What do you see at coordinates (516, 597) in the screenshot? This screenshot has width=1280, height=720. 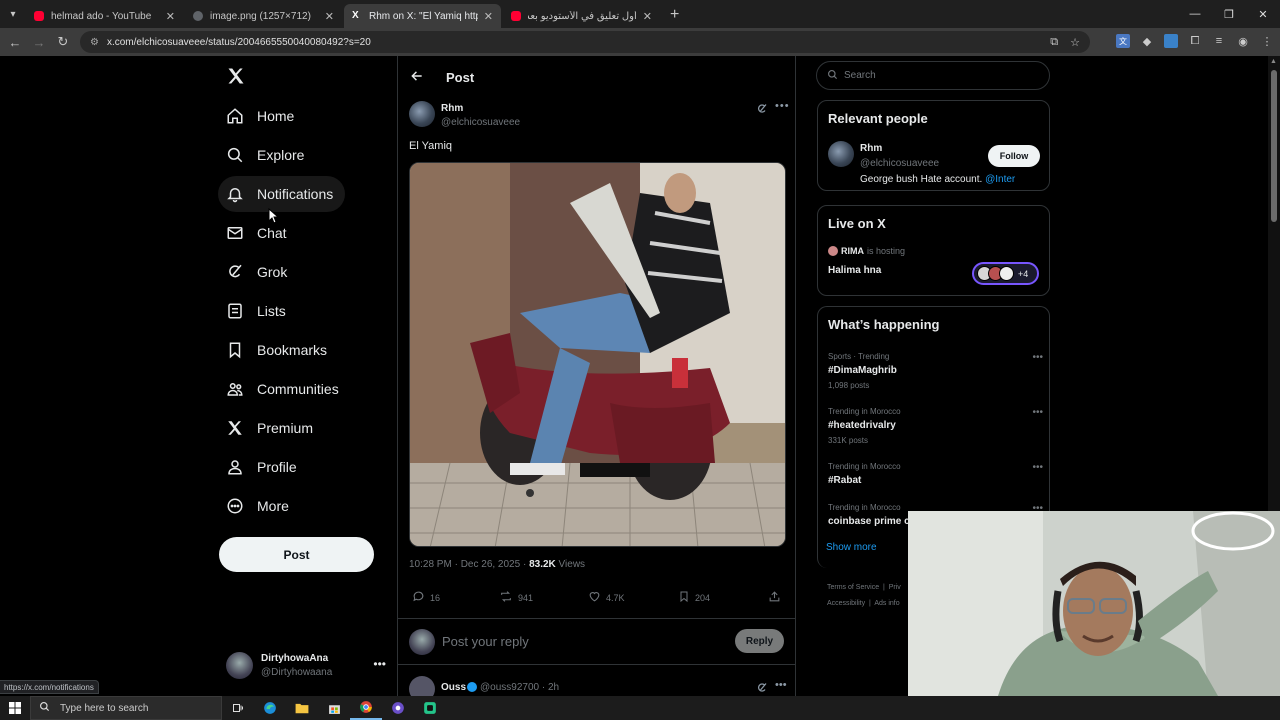 I see `repost-action: 941` at bounding box center [516, 597].